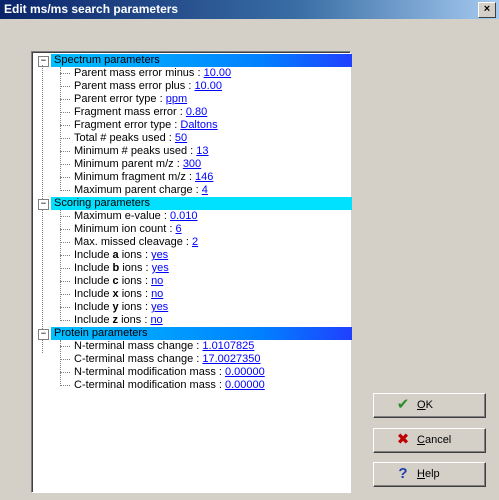 The height and width of the screenshot is (500, 499). What do you see at coordinates (131, 99) in the screenshot?
I see `param-parent-error-type: Parent error type : ppm` at bounding box center [131, 99].